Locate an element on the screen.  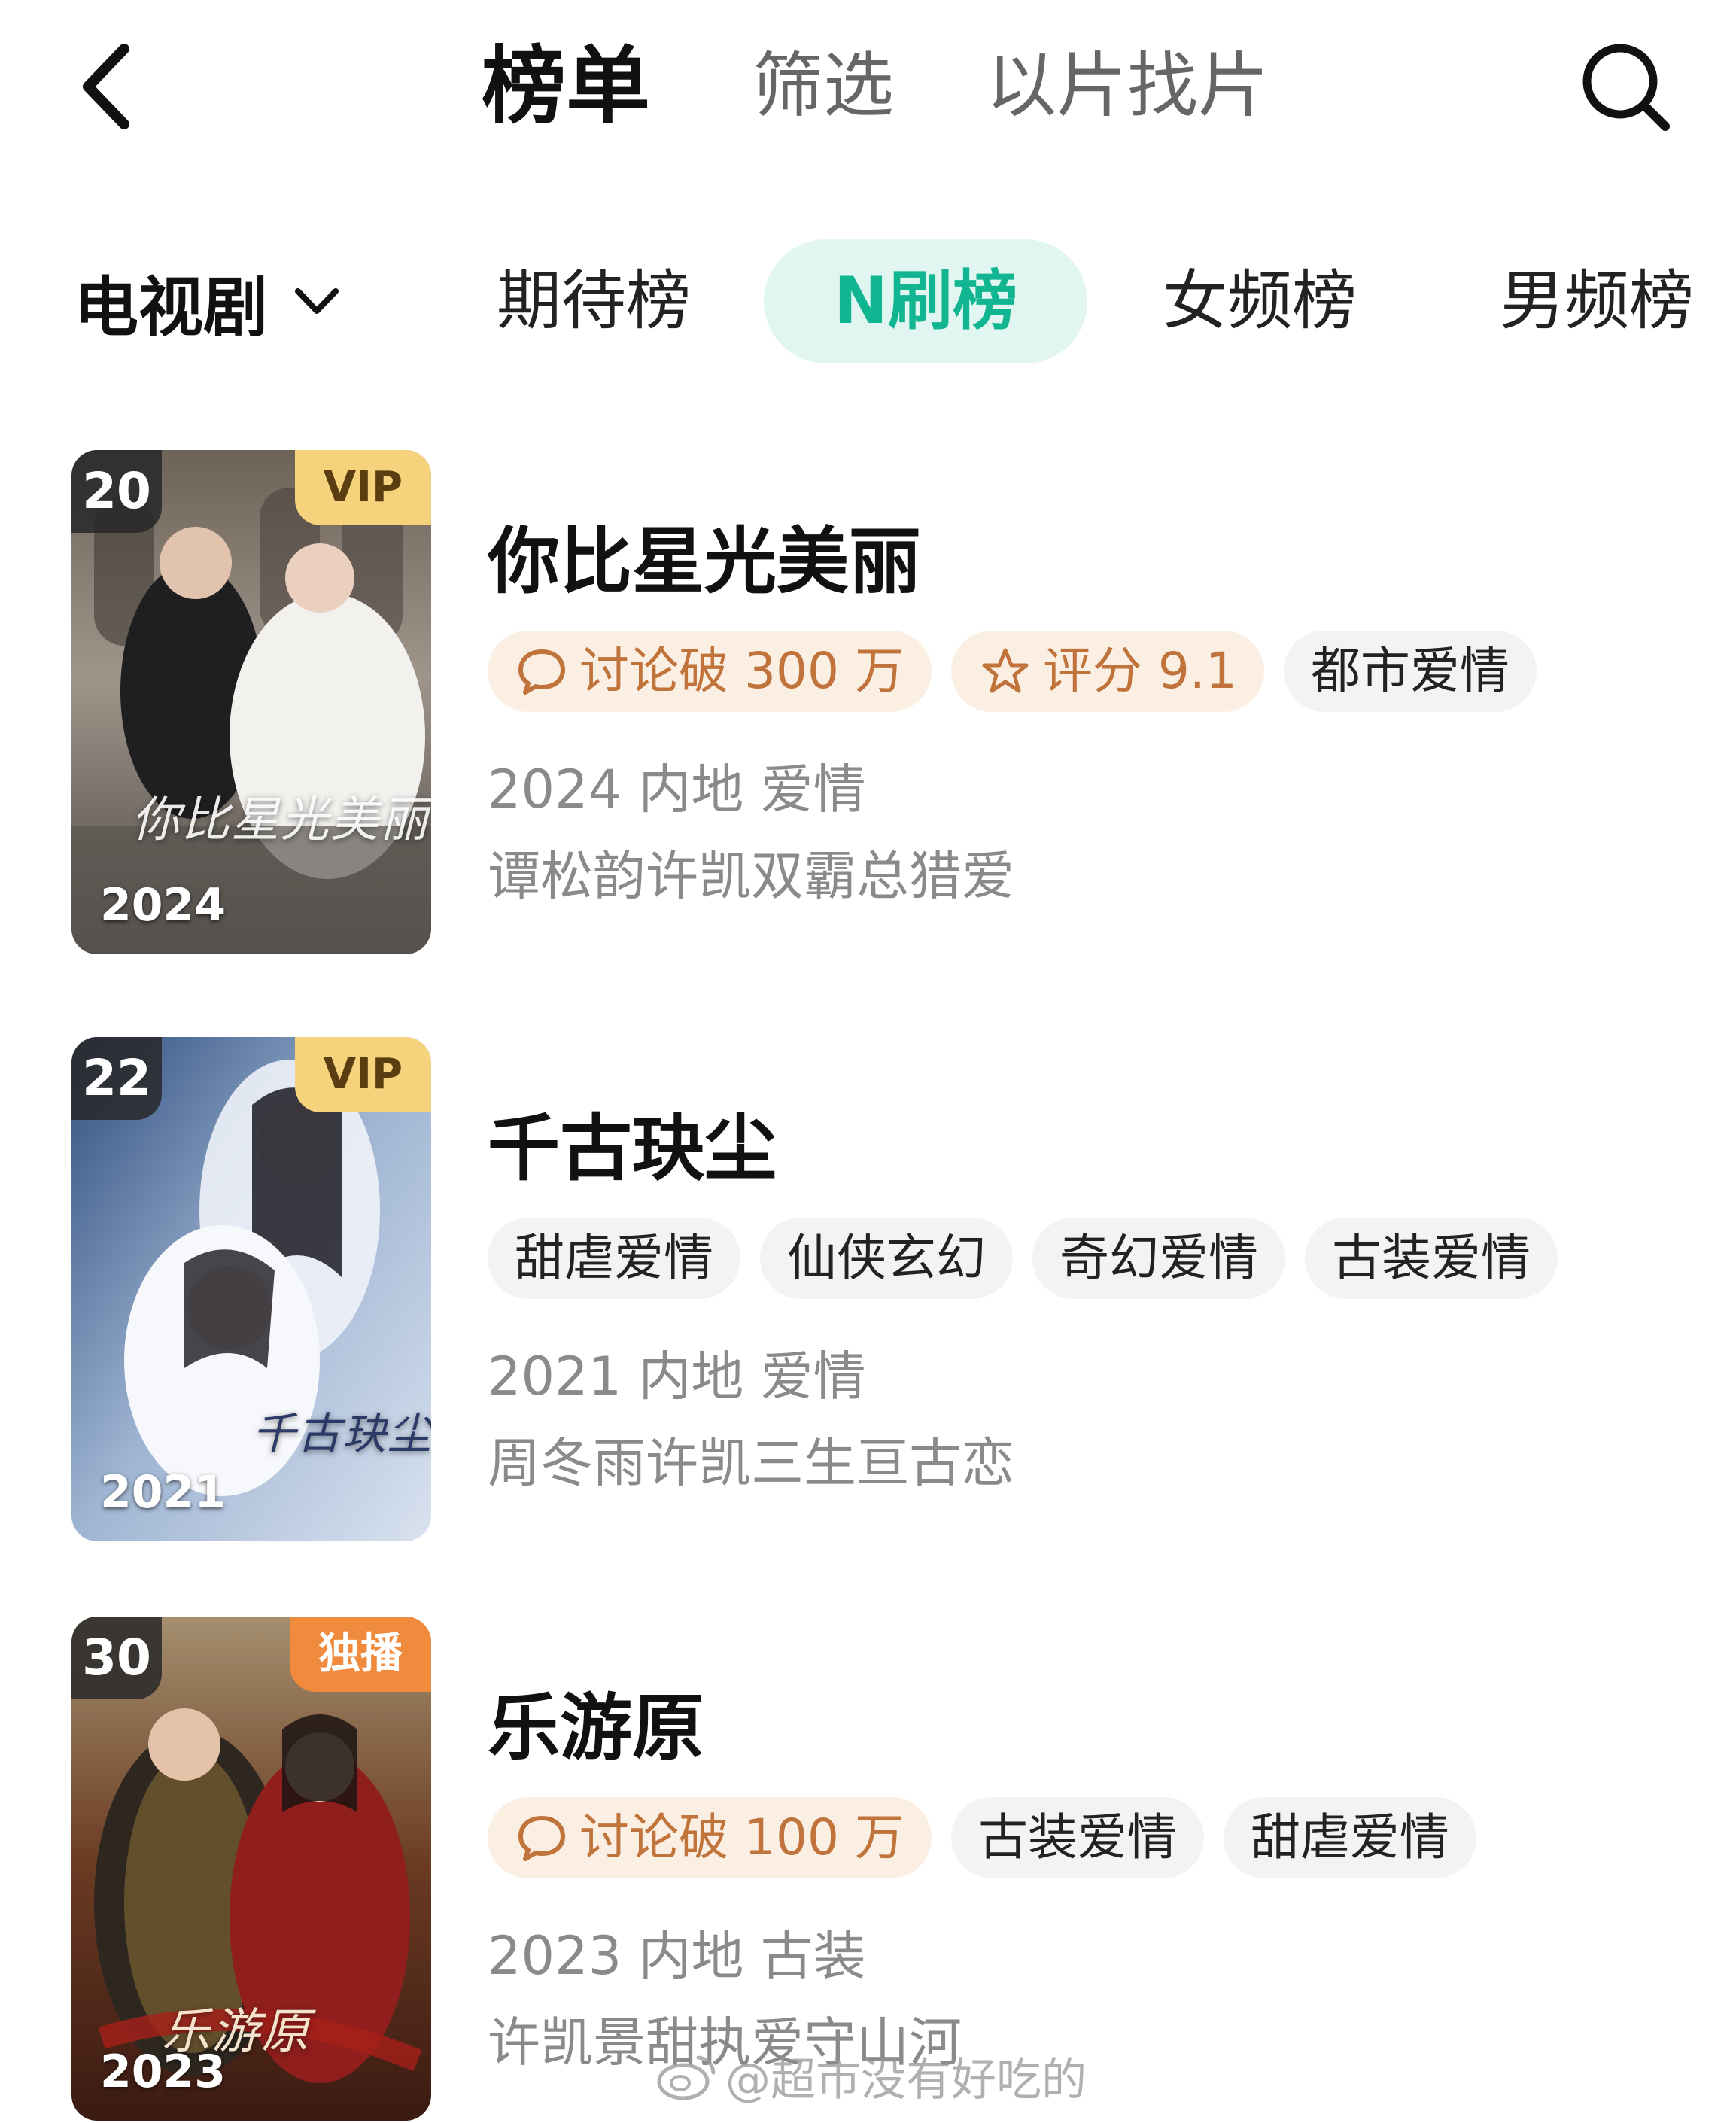
tab-find-by-film: 以片找片 is located at coordinates (1127, 86).